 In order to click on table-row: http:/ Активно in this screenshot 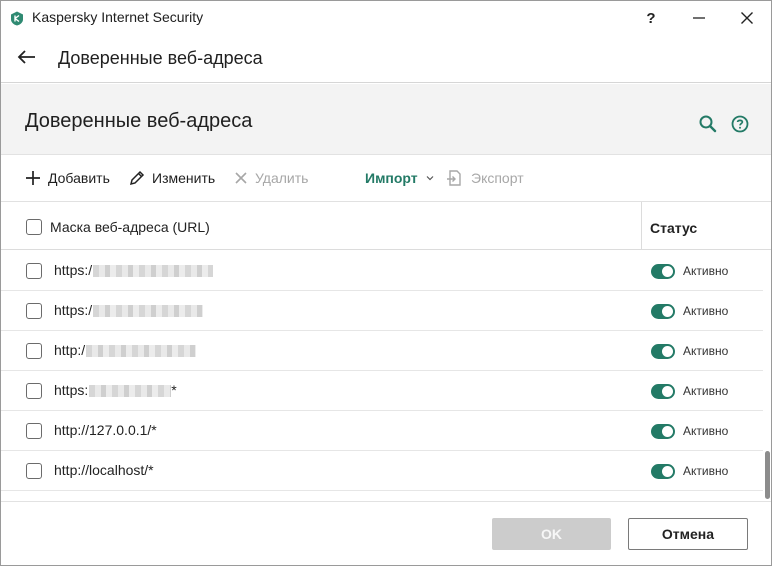, I will do `click(382, 351)`.